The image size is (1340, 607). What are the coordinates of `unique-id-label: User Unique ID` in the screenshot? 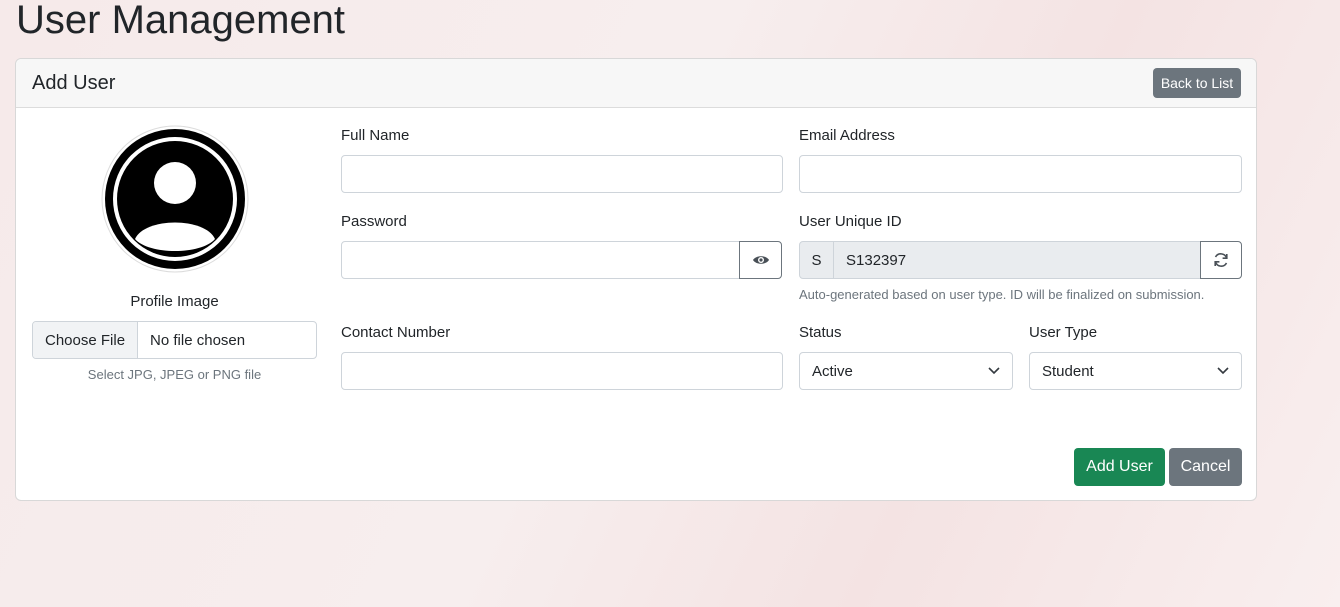 It's located at (850, 221).